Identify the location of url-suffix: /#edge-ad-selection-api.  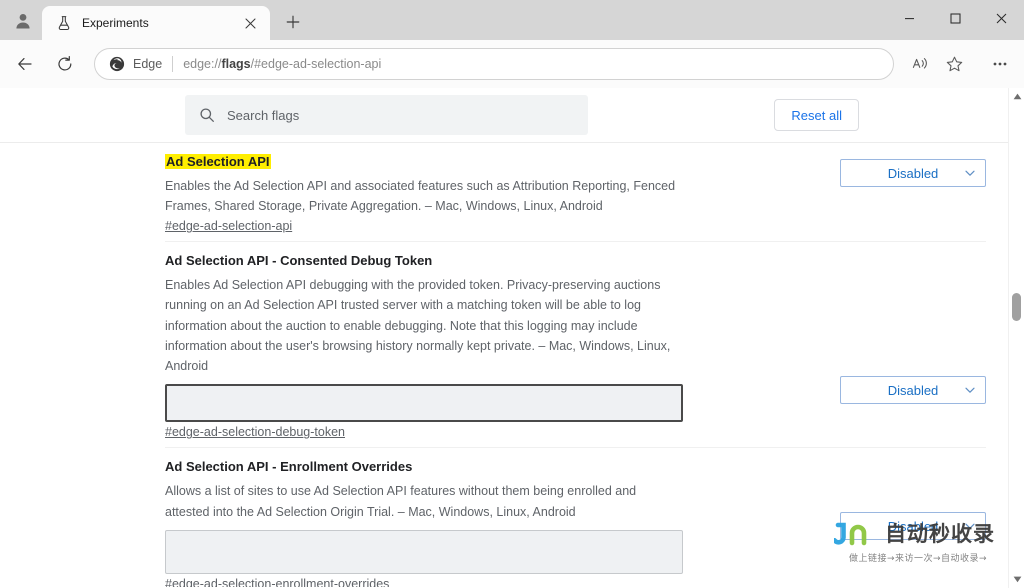
(316, 64).